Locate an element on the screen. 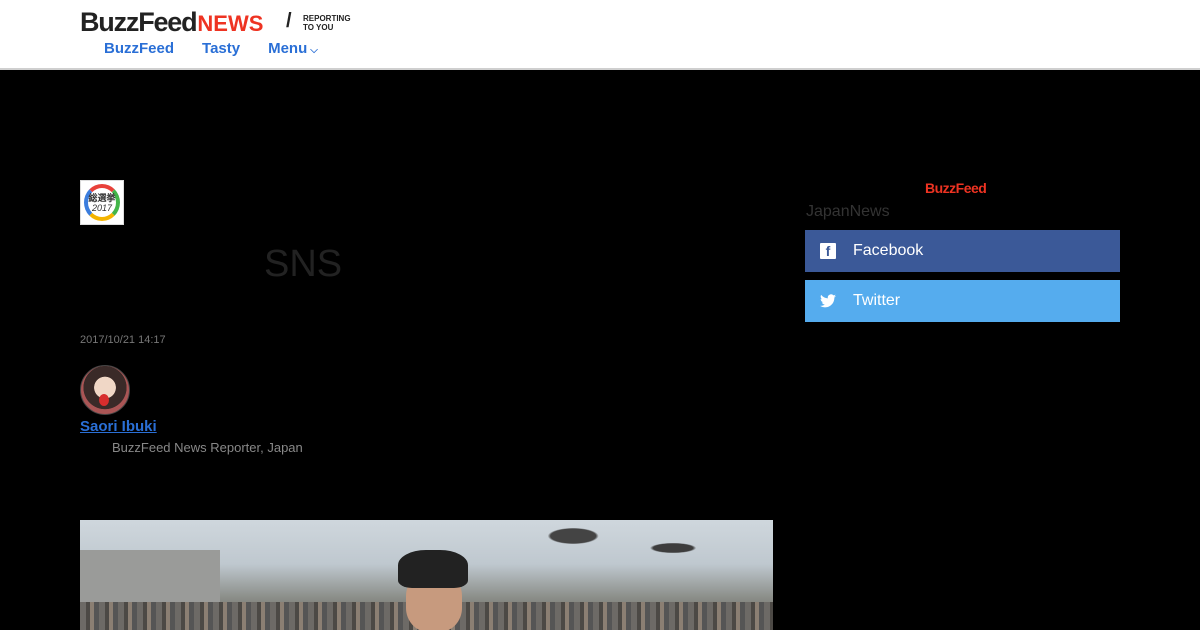 This screenshot has width=1200, height=630. twitter-share-button: Twitter is located at coordinates (962, 301).